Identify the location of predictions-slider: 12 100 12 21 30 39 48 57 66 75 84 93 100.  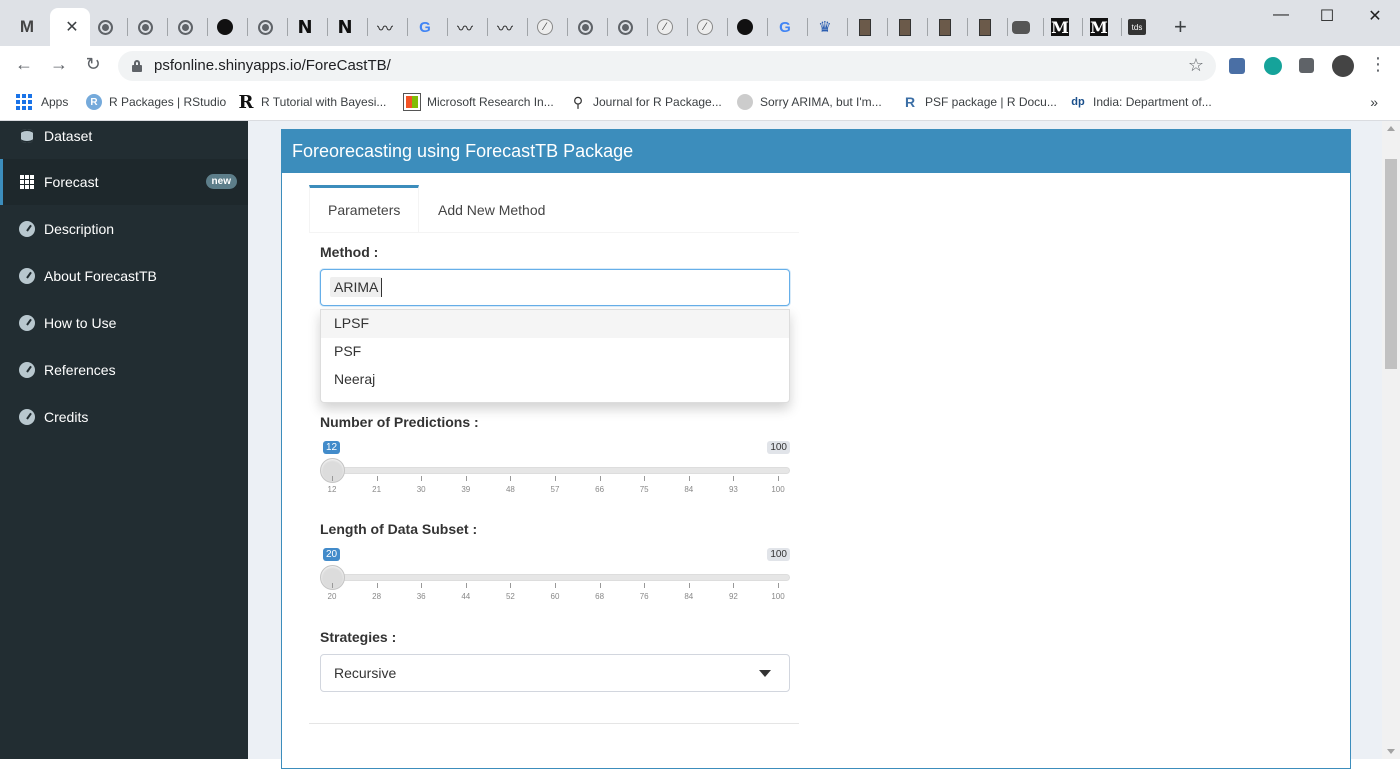
(555, 473).